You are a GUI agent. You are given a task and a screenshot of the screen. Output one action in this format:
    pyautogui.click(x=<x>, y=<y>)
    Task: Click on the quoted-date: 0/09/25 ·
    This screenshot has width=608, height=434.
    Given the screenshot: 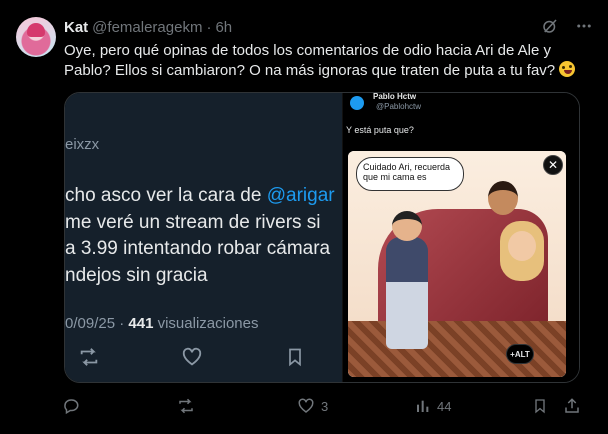 What is the action you would take?
    pyautogui.click(x=97, y=323)
    